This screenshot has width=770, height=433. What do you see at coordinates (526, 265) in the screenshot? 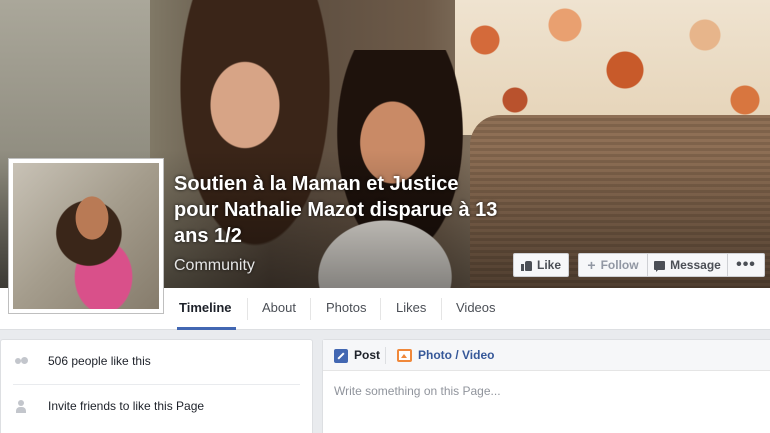
I see `thumbs-up-icon` at bounding box center [526, 265].